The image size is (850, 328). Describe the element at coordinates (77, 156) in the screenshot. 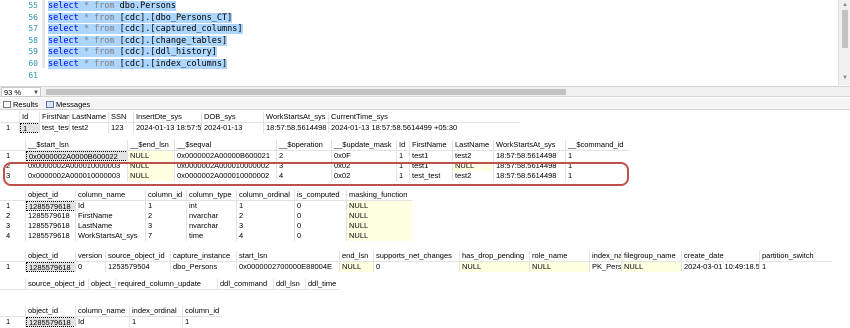

I see `grid-cell: 0x0000002A0000B600022` at that location.